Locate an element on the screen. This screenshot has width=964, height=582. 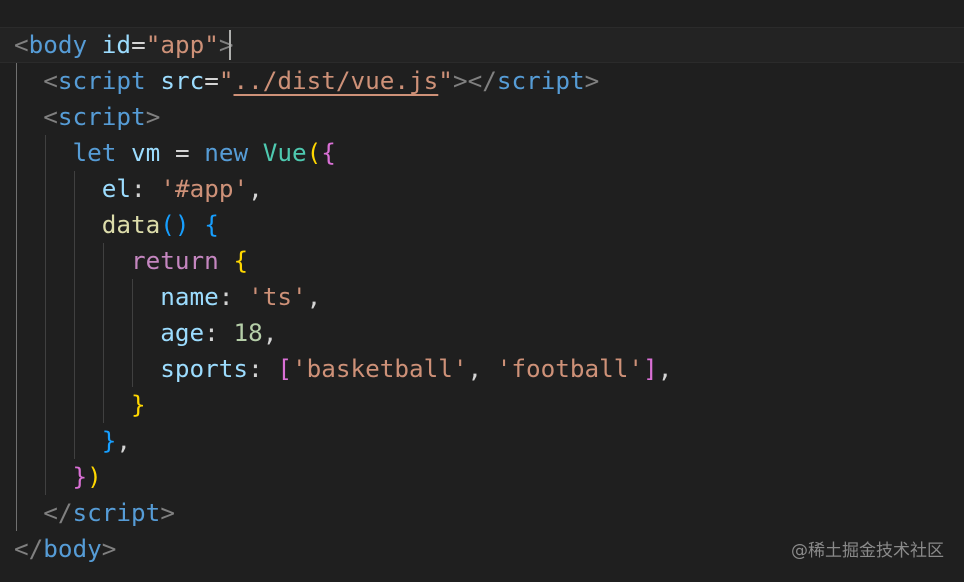
code-token: age is located at coordinates (182, 332).